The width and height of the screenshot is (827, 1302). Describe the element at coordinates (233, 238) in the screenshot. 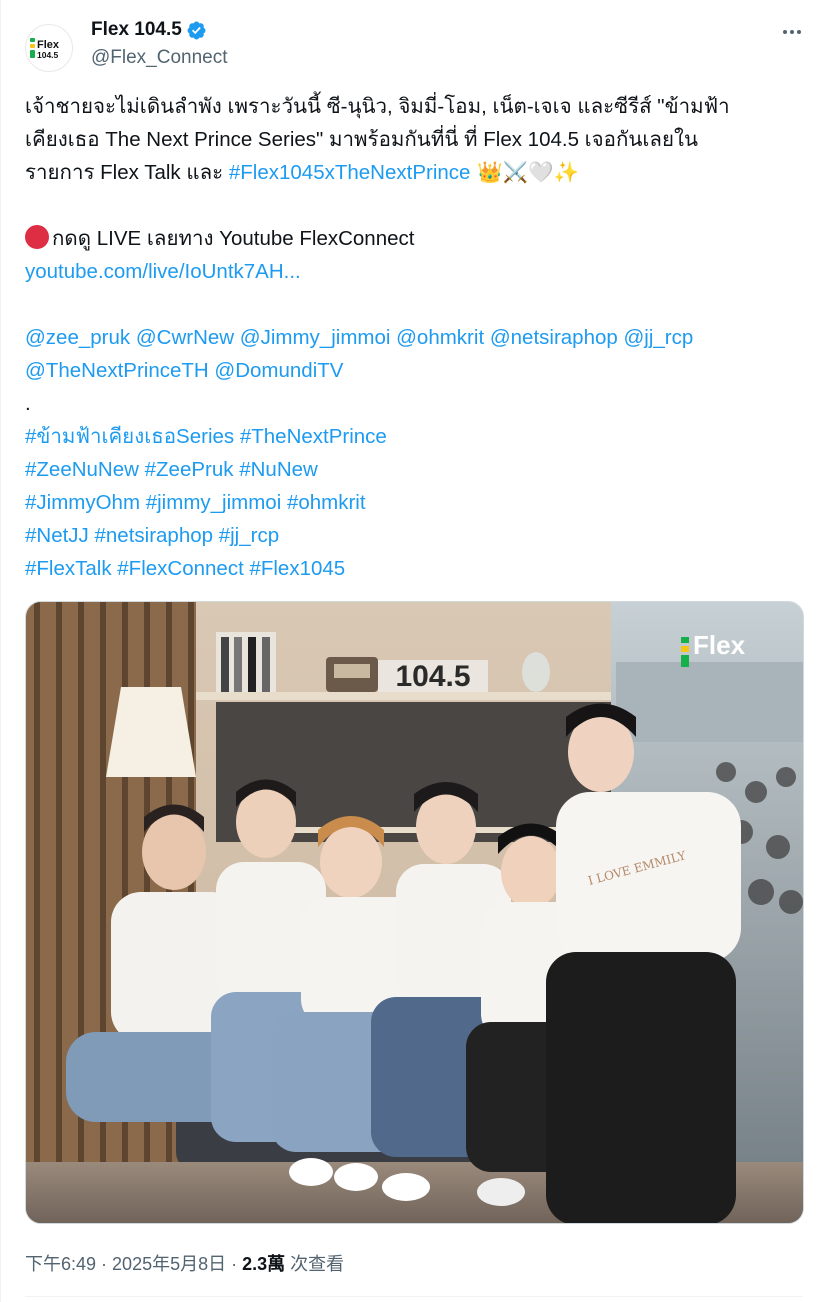

I see `live-text: กดดู LIVE เลยทาง Youtube FlexConnect` at that location.